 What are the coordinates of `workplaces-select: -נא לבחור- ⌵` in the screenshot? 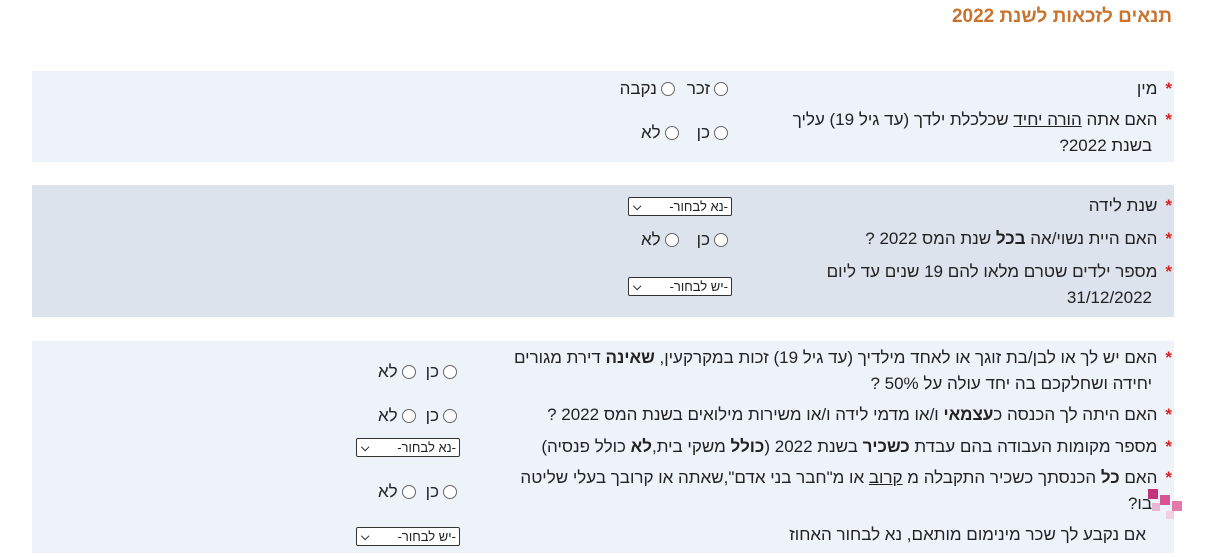 It's located at (408, 447).